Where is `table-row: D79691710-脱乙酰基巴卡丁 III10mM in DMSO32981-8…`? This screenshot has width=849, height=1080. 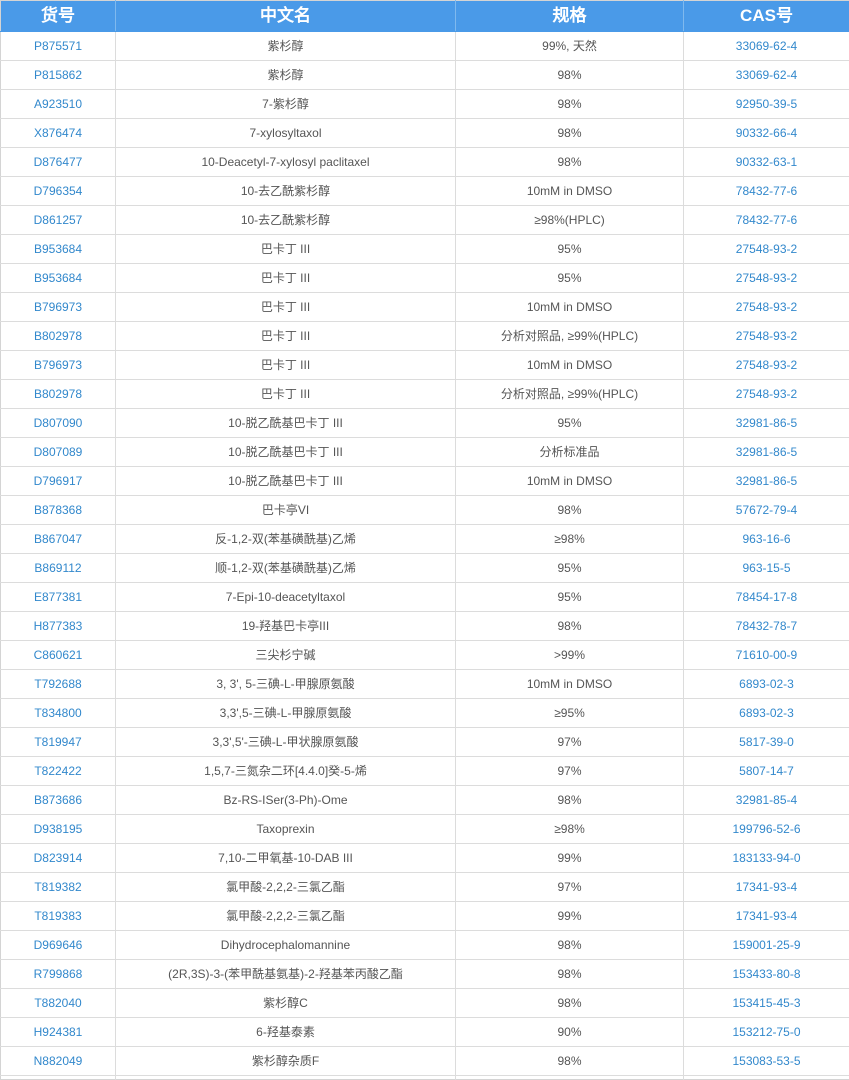 table-row: D79691710-脱乙酰基巴卡丁 III10mM in DMSO32981-8… is located at coordinates (425, 481).